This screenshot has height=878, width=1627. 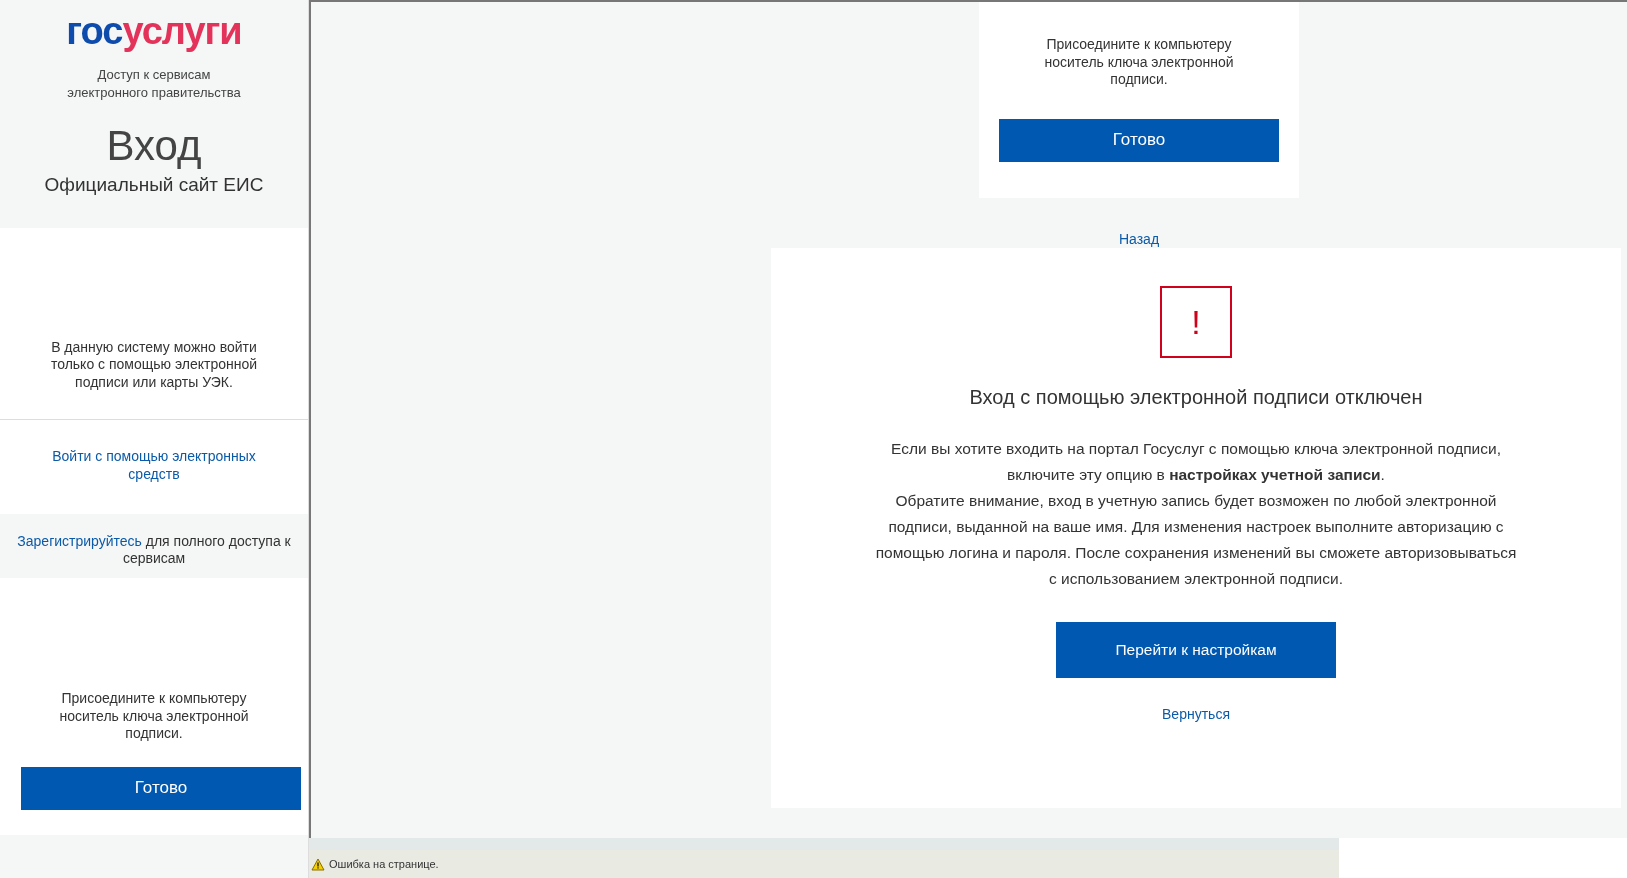 I want to click on page-subheading: Официальный сайт ЕИС, so click(x=154, y=185).